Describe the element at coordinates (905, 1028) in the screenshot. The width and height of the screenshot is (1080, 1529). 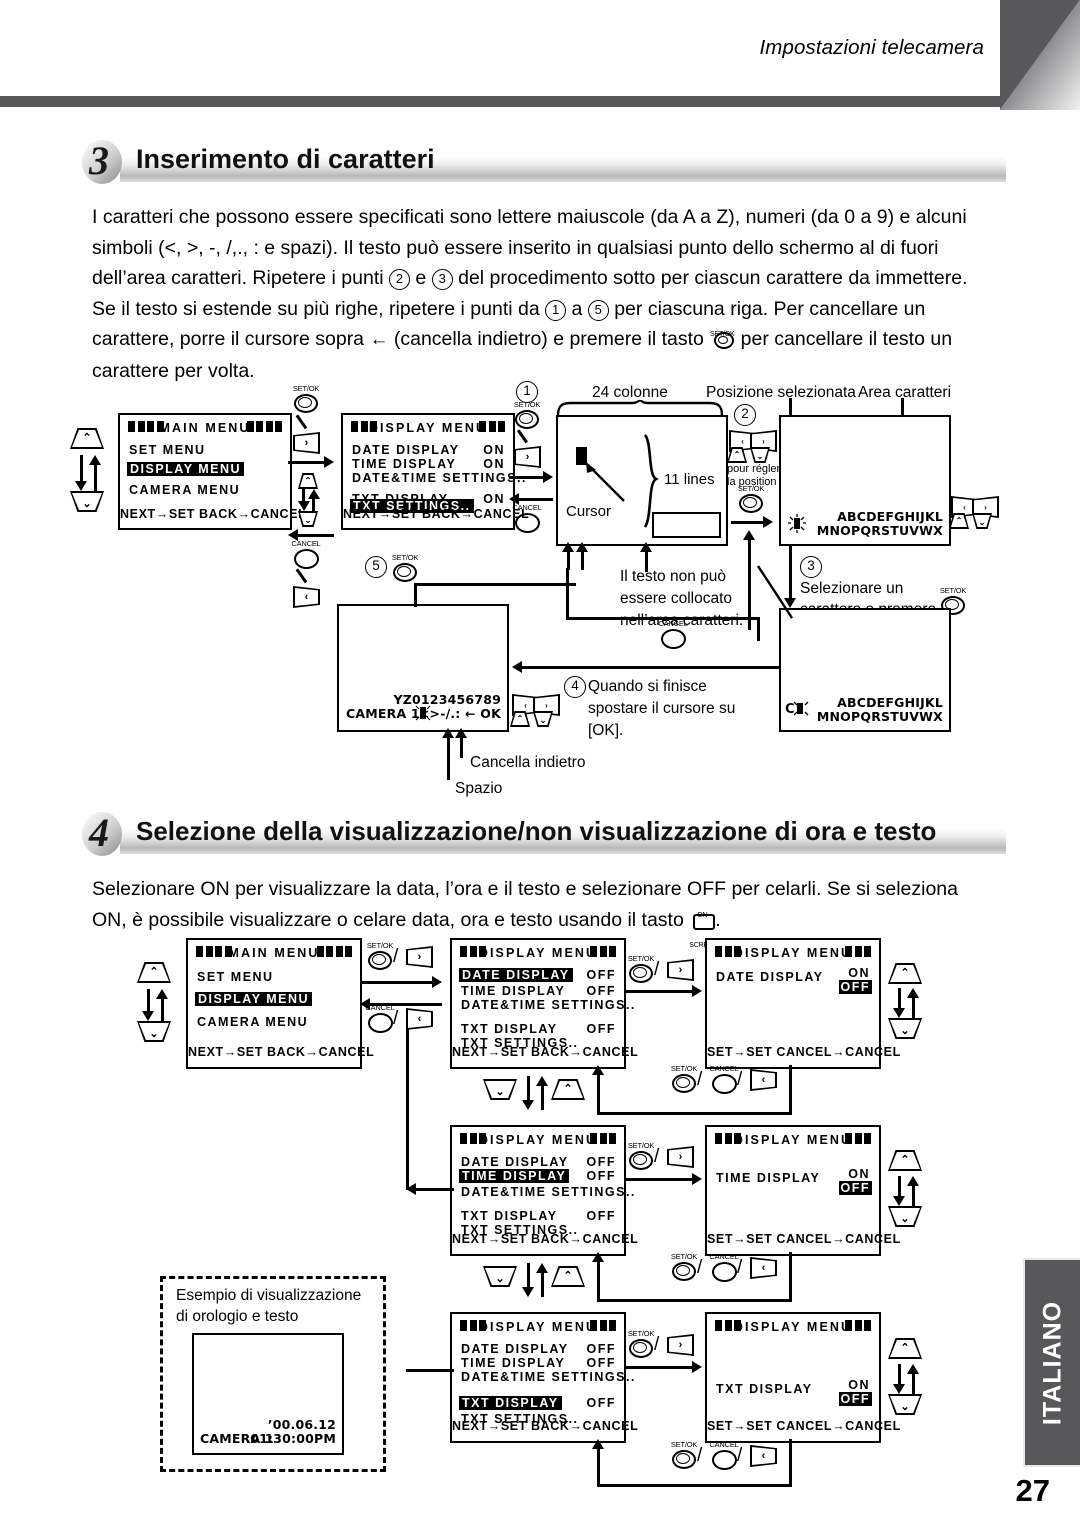
I see `down-key-d4-b: ⌄` at that location.